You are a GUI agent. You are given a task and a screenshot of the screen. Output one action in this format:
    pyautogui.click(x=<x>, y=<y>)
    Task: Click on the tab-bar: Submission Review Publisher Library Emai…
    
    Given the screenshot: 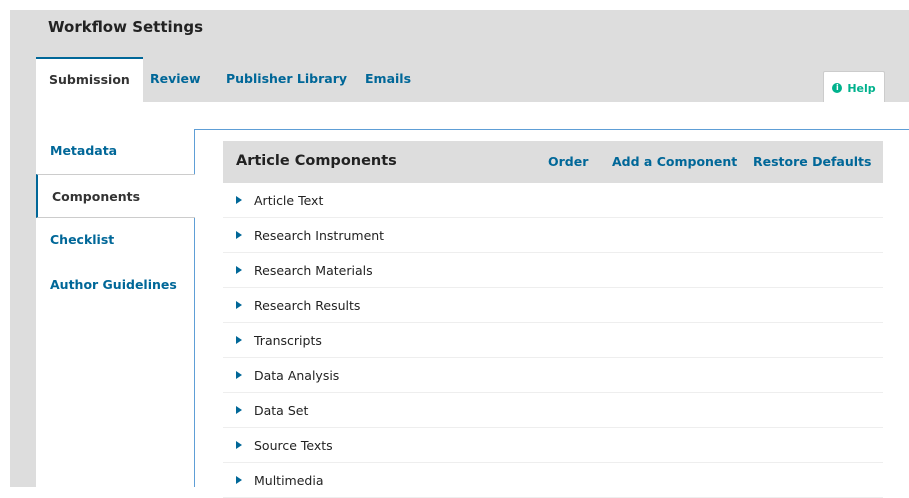 What is the action you would take?
    pyautogui.click(x=472, y=80)
    